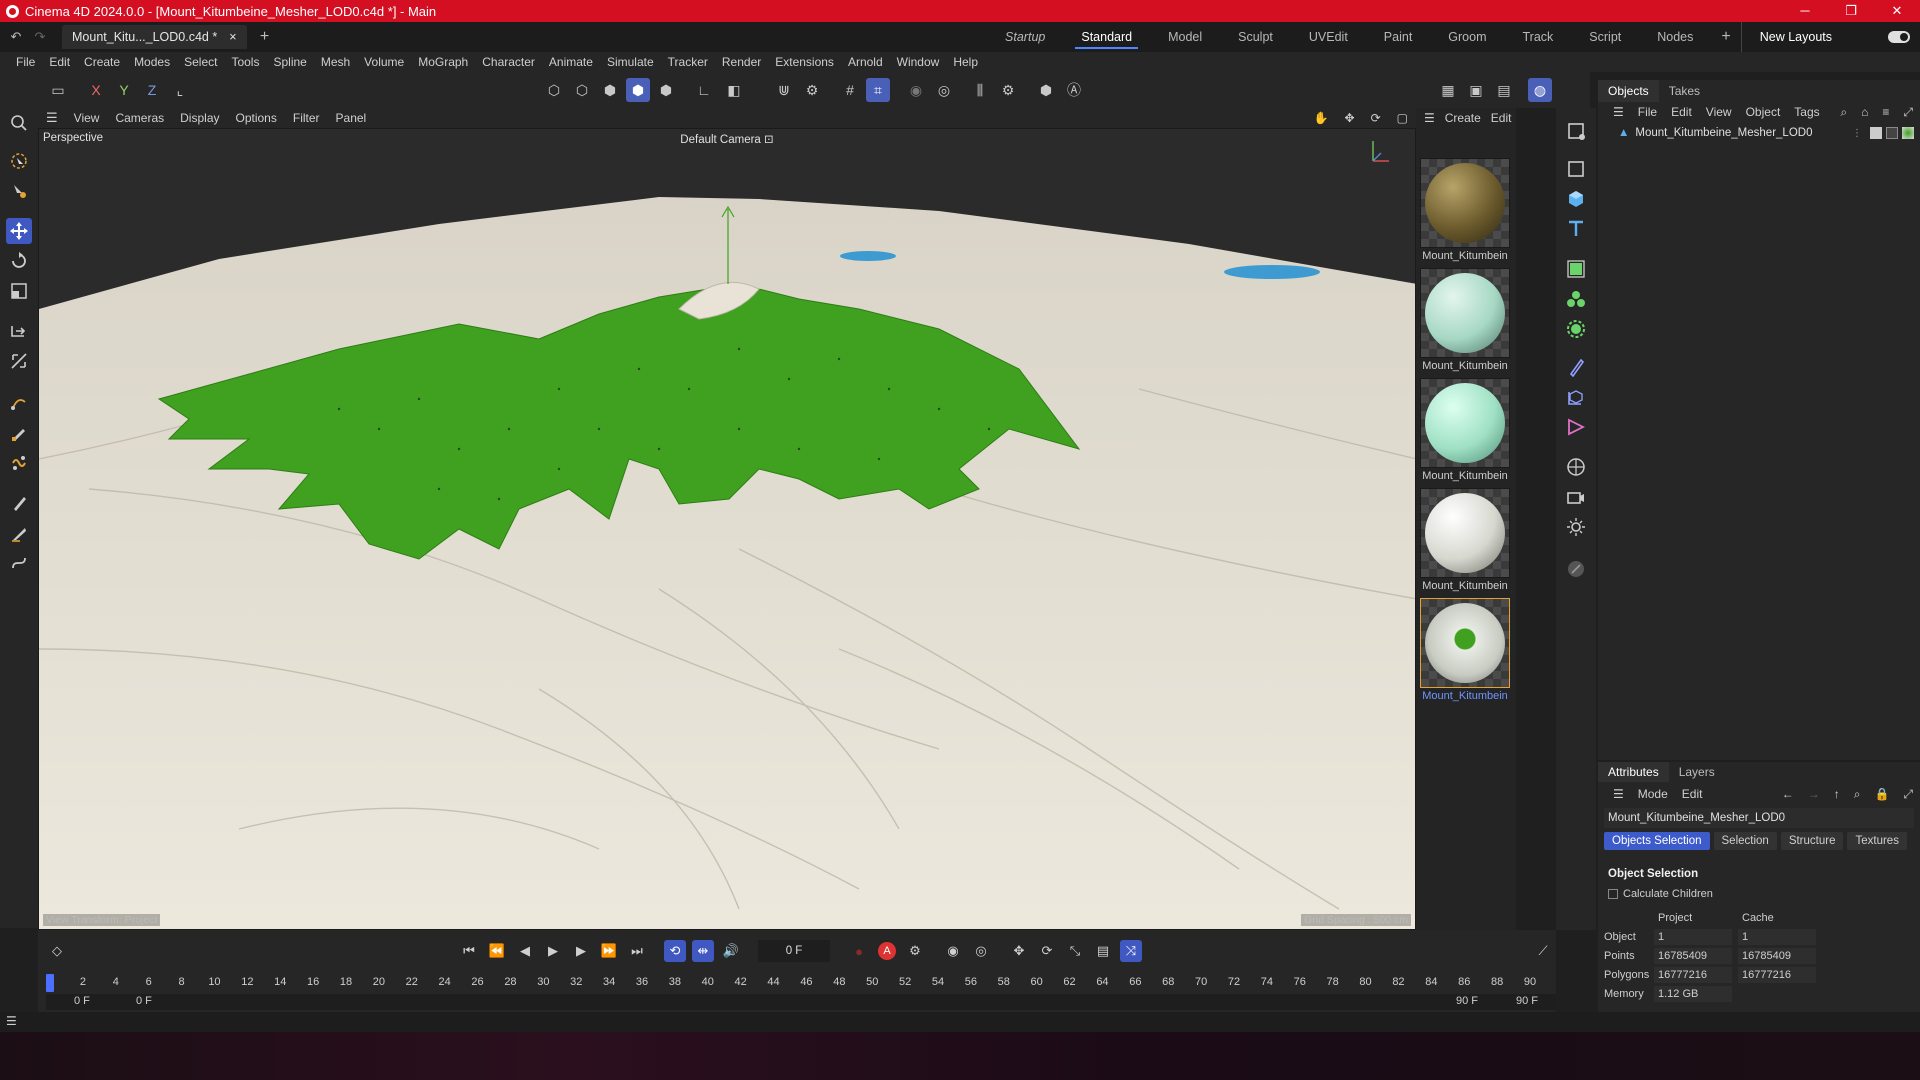 This screenshot has height=1080, width=1920. Describe the element at coordinates (87, 118) in the screenshot. I see `viewport-menu-view: View` at that location.